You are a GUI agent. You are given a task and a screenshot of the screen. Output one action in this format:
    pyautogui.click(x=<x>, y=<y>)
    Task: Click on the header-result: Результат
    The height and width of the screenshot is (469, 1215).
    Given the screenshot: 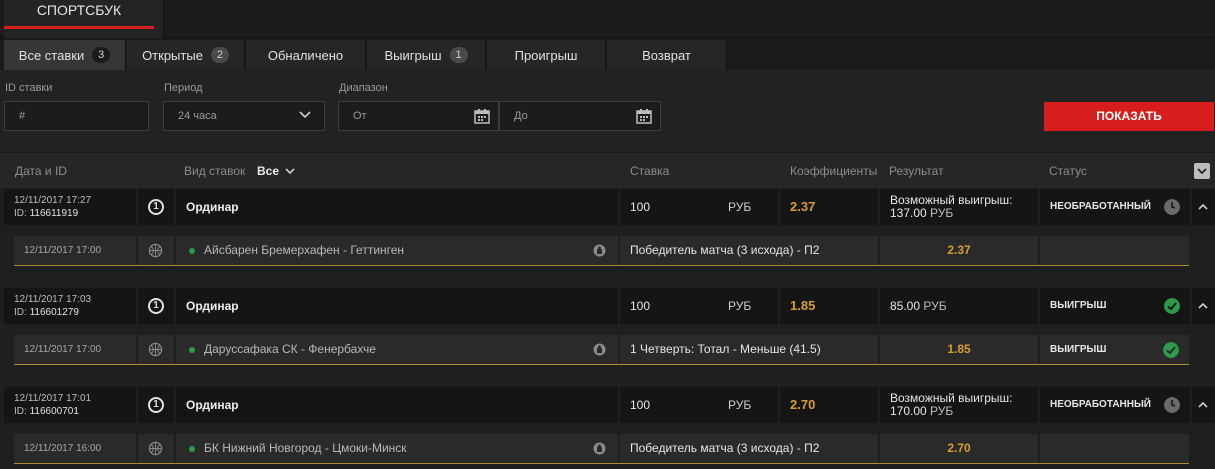 What is the action you would take?
    pyautogui.click(x=916, y=171)
    